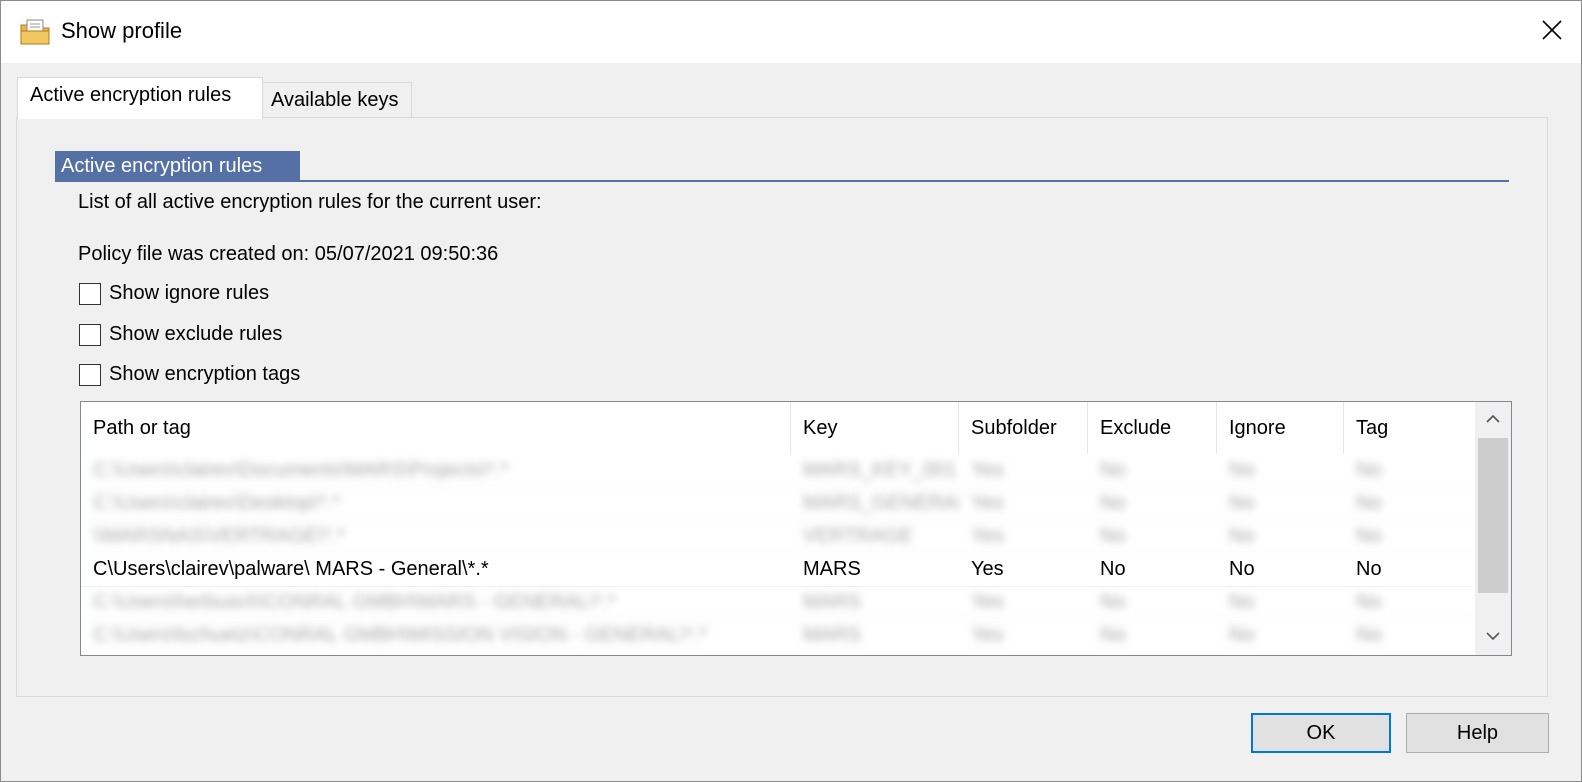 The width and height of the screenshot is (1582, 782). Describe the element at coordinates (140, 98) in the screenshot. I see `tab-active-encryption-rules: Active encryption rules` at that location.